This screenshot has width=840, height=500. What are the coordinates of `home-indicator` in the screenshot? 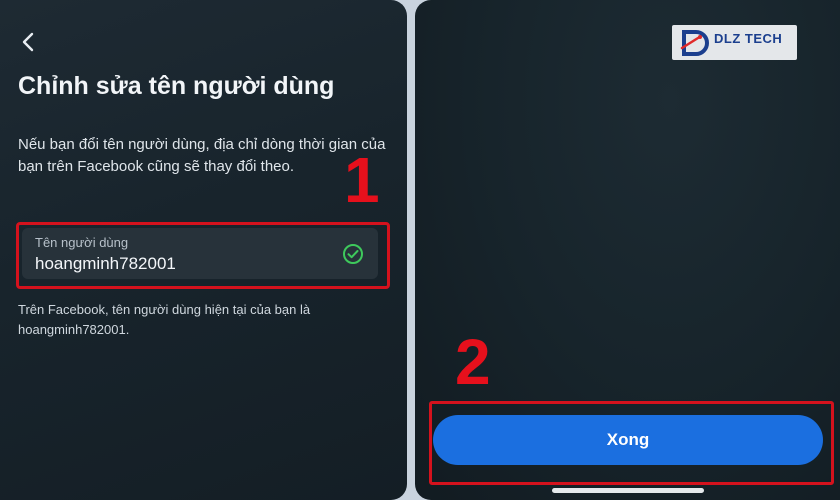 It's located at (628, 490).